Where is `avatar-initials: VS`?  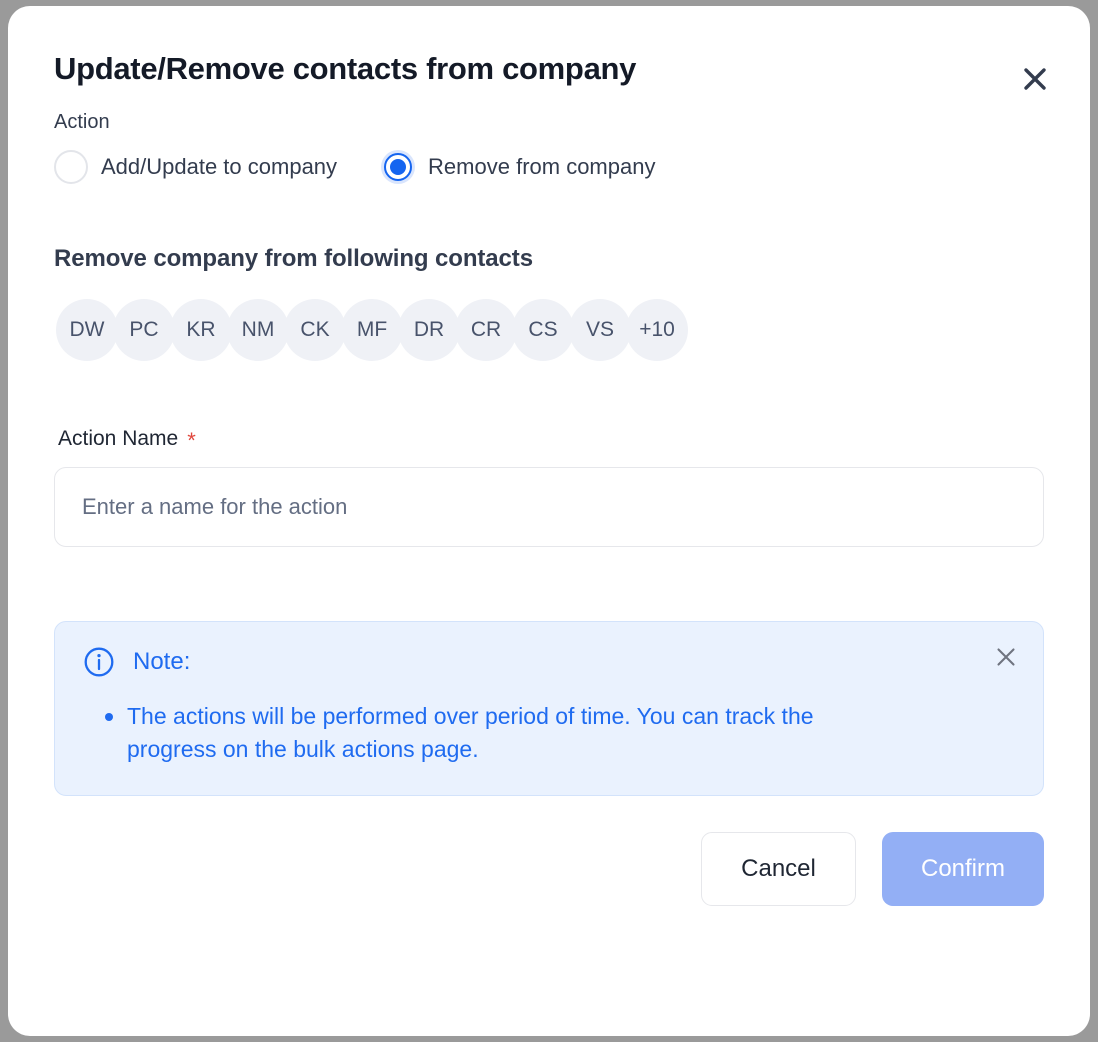
avatar-initials: VS is located at coordinates (599, 330).